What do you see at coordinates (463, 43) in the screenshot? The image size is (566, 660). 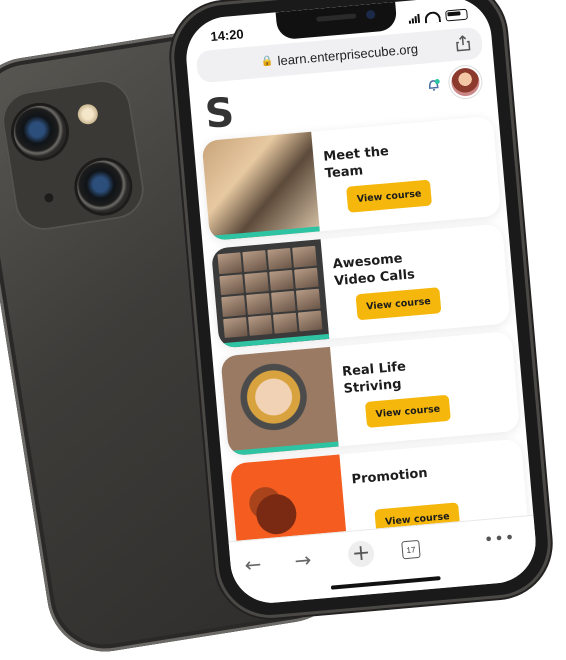 I see `share-icon` at bounding box center [463, 43].